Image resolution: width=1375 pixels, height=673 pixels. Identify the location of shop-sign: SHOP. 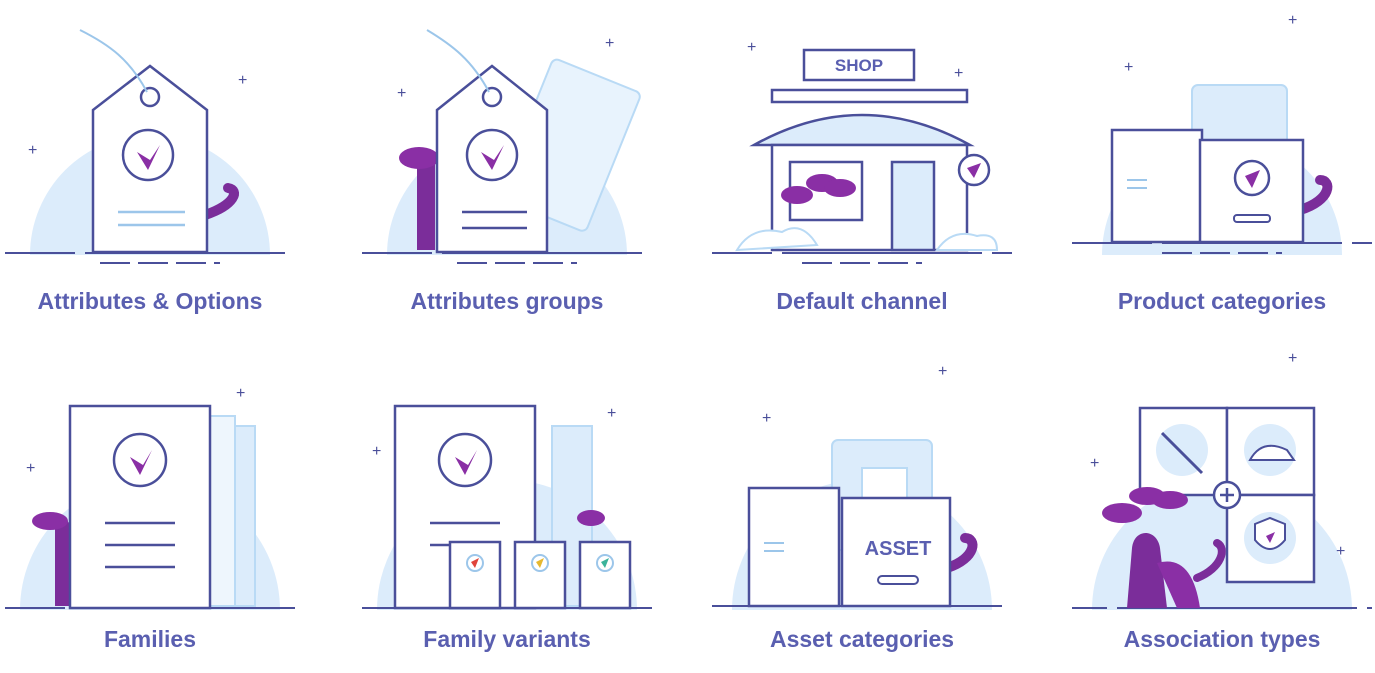
(859, 65).